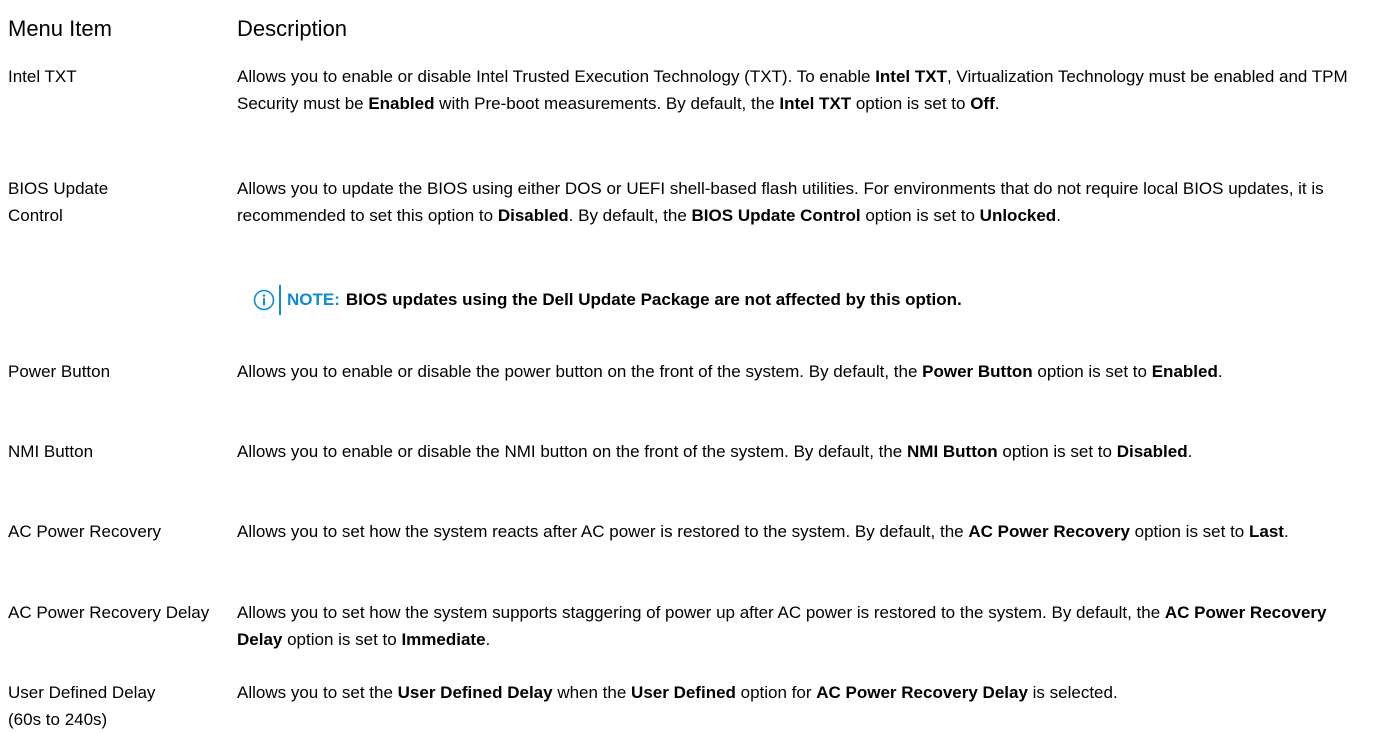  I want to click on row-item: BIOS Update Control, so click(58, 202).